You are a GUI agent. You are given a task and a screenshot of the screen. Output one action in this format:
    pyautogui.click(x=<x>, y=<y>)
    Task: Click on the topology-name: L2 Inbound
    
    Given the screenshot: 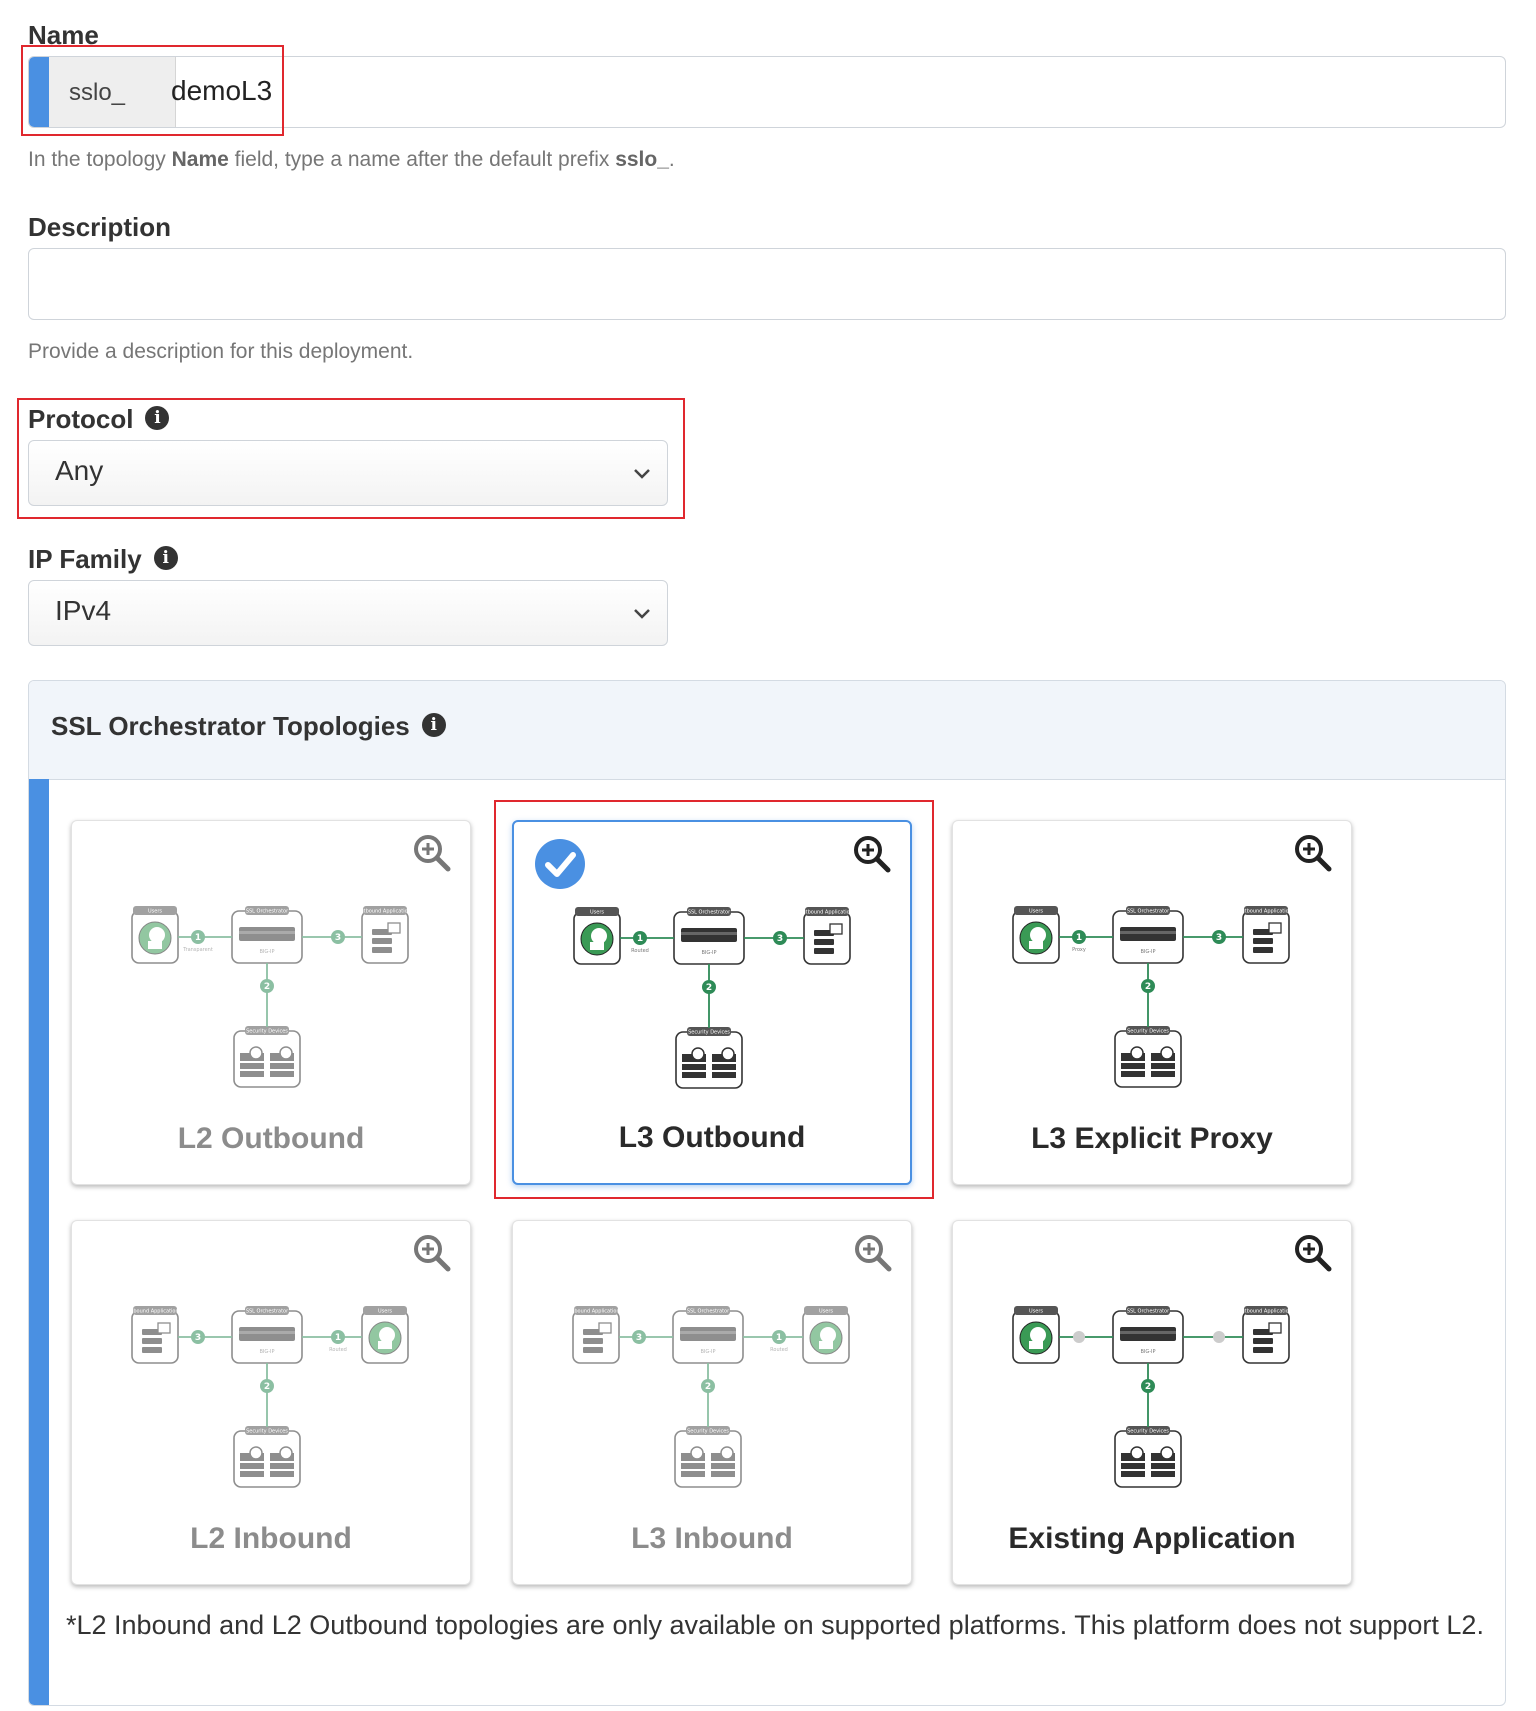 What is the action you would take?
    pyautogui.click(x=271, y=1538)
    